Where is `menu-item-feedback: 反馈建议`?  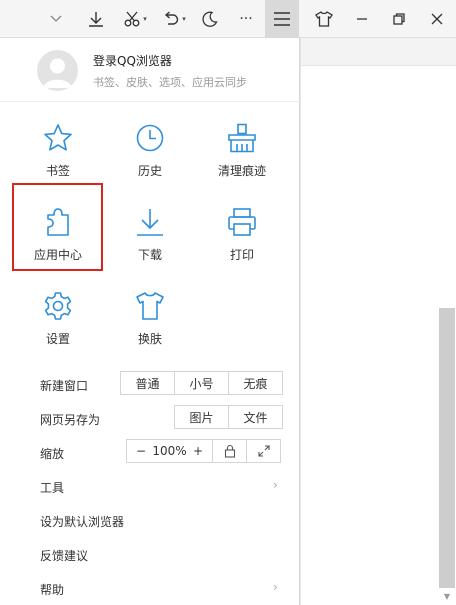
menu-item-feedback: 反馈建议 is located at coordinates (150, 555).